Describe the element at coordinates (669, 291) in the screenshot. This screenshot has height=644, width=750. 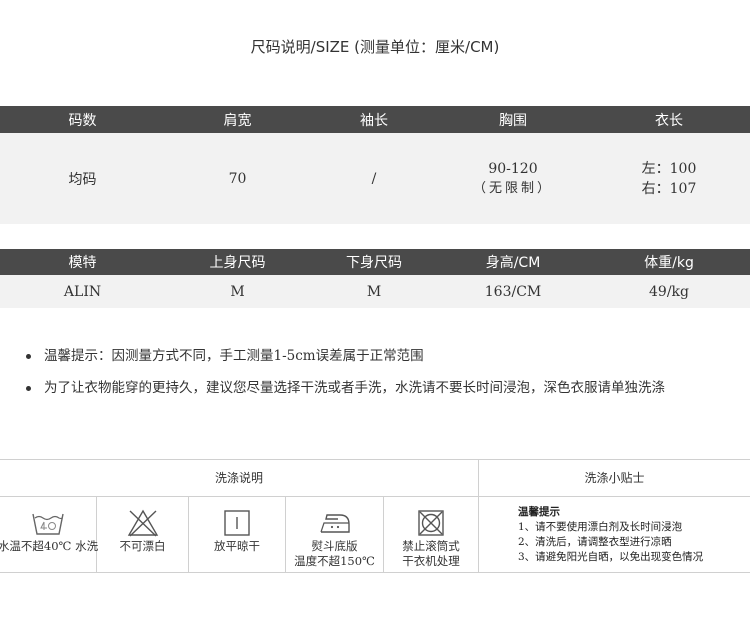
I see `cell-weight: 49/kg` at that location.